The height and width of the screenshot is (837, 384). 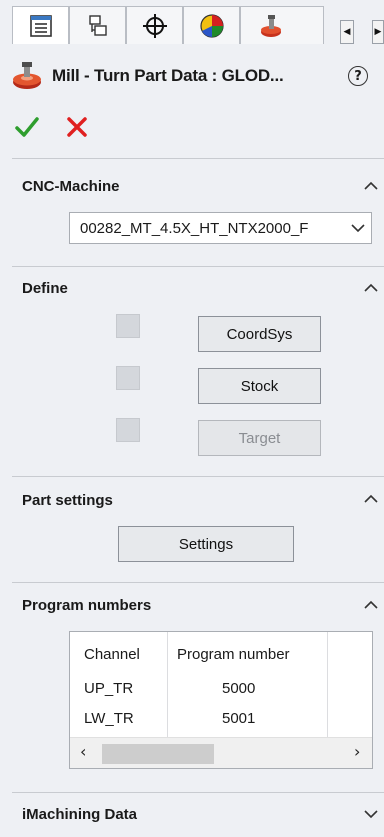 I want to click on stock-checkbox, so click(x=128, y=378).